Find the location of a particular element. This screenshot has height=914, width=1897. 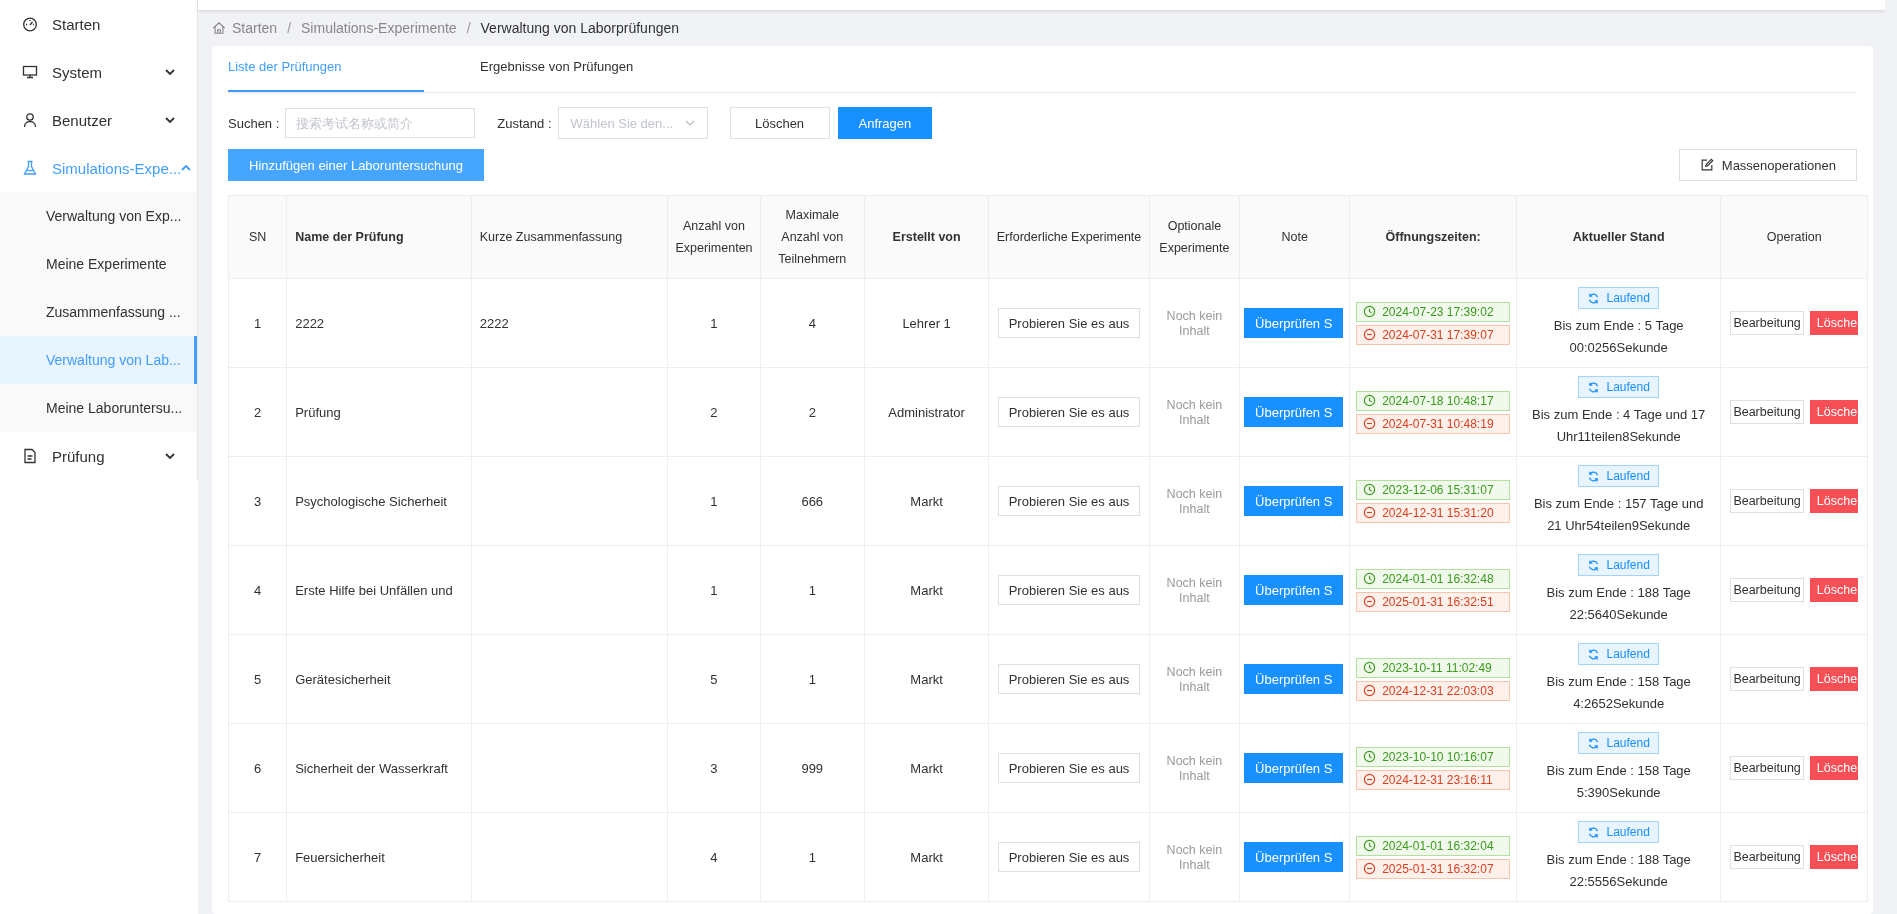

breadcrumb-current: Verwaltung von Laborprüfungen is located at coordinates (580, 28).